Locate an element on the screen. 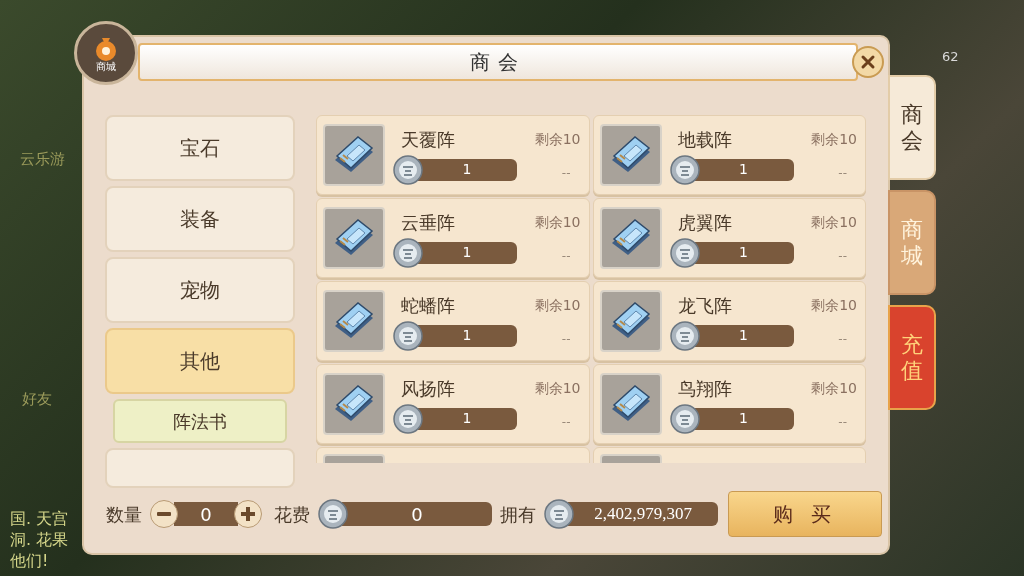 The width and height of the screenshot is (1024, 576). buy-button: 购 买 is located at coordinates (805, 514).